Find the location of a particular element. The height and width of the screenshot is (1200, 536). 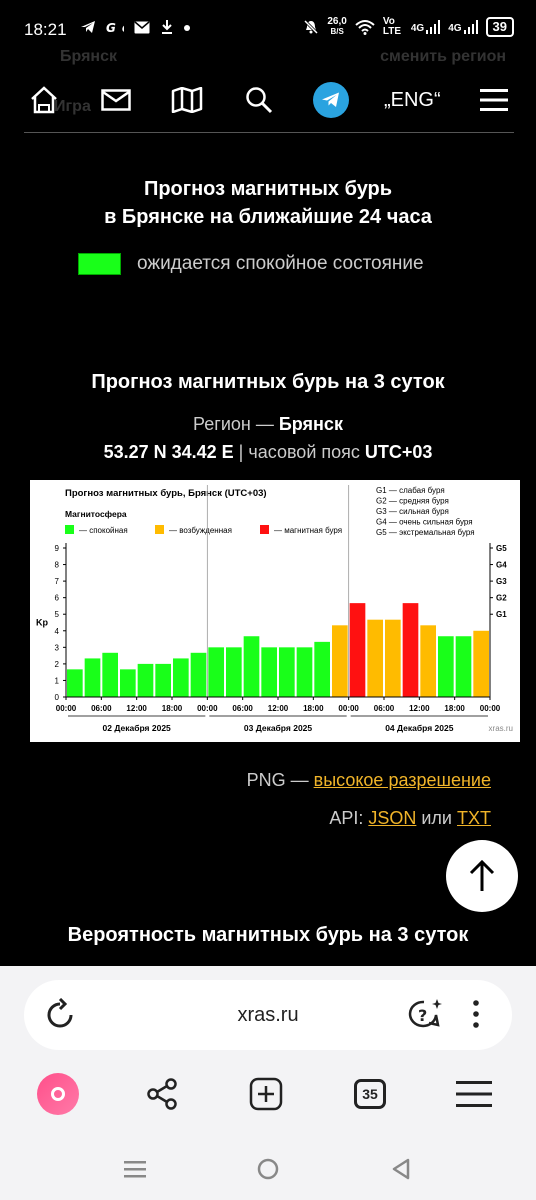

y-axis-label: Kp is located at coordinates (42, 623).